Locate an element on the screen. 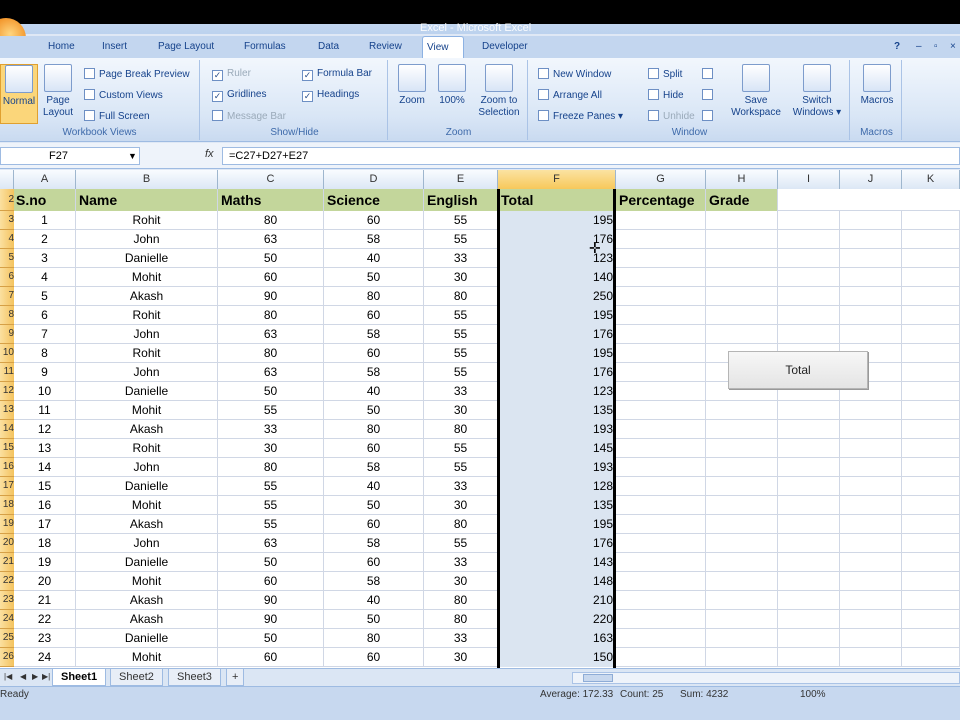 The width and height of the screenshot is (960, 720). cell-total: 210 is located at coordinates (557, 600).